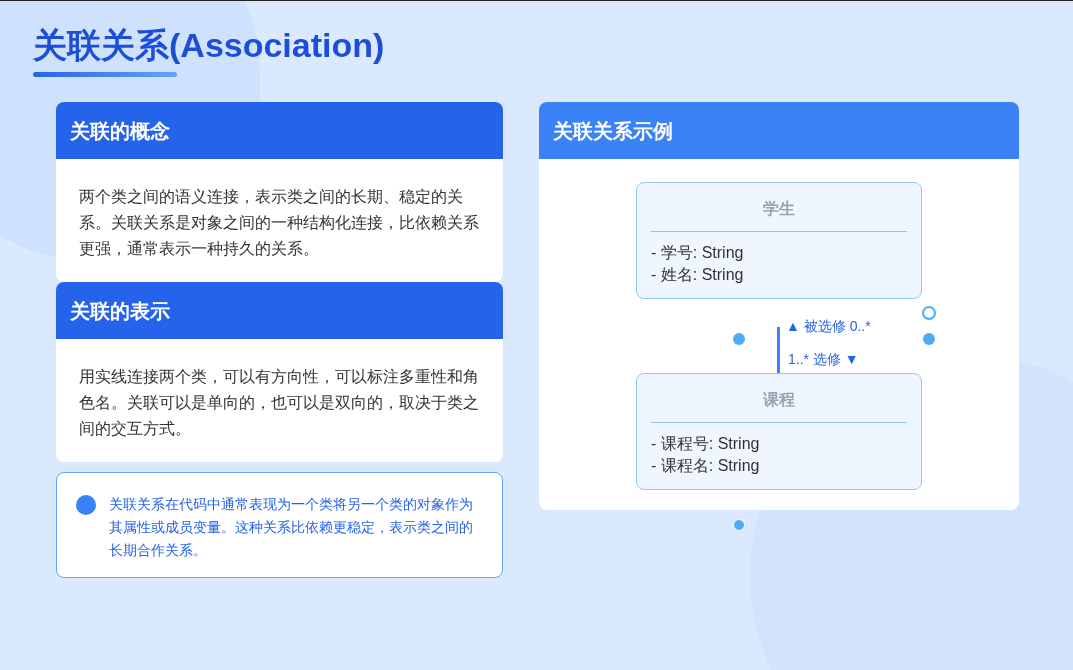 The image size is (1073, 670). What do you see at coordinates (613, 131) in the screenshot?
I see `card-title: 关联关系示例` at bounding box center [613, 131].